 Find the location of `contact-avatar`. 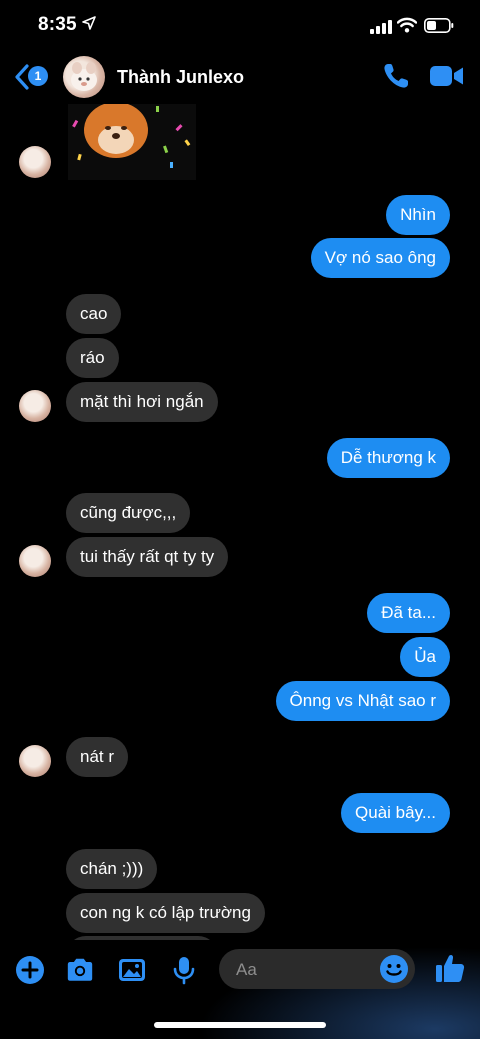

contact-avatar is located at coordinates (84, 77).